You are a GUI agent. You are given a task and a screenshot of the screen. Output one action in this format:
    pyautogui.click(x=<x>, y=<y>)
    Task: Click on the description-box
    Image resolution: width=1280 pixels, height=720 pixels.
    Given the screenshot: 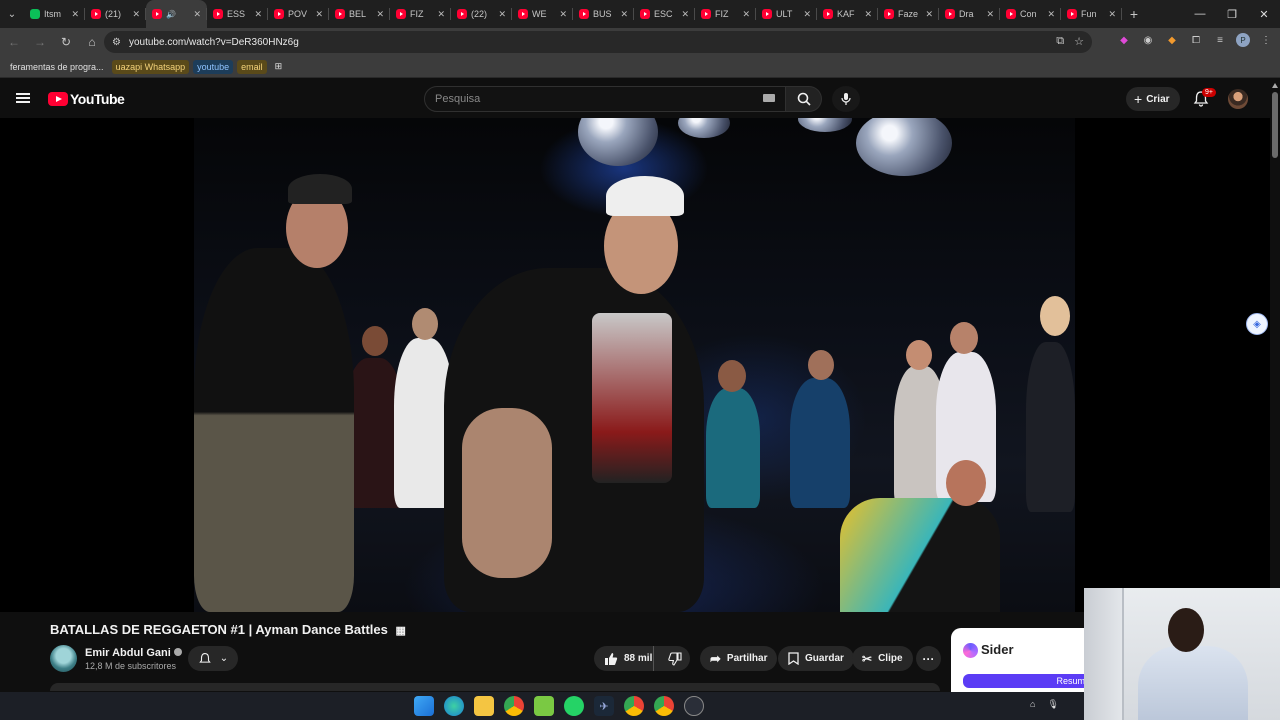 What is the action you would take?
    pyautogui.click(x=495, y=687)
    